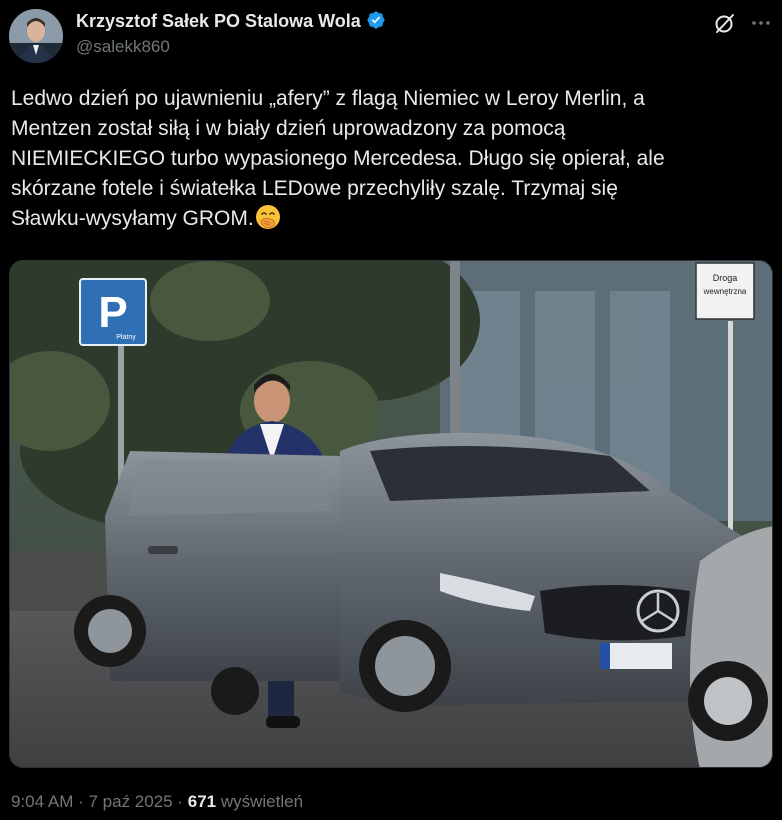  What do you see at coordinates (132, 218) in the screenshot?
I see `tweet-text-line-5-text: Sławku-wysyłamy GROM.` at bounding box center [132, 218].